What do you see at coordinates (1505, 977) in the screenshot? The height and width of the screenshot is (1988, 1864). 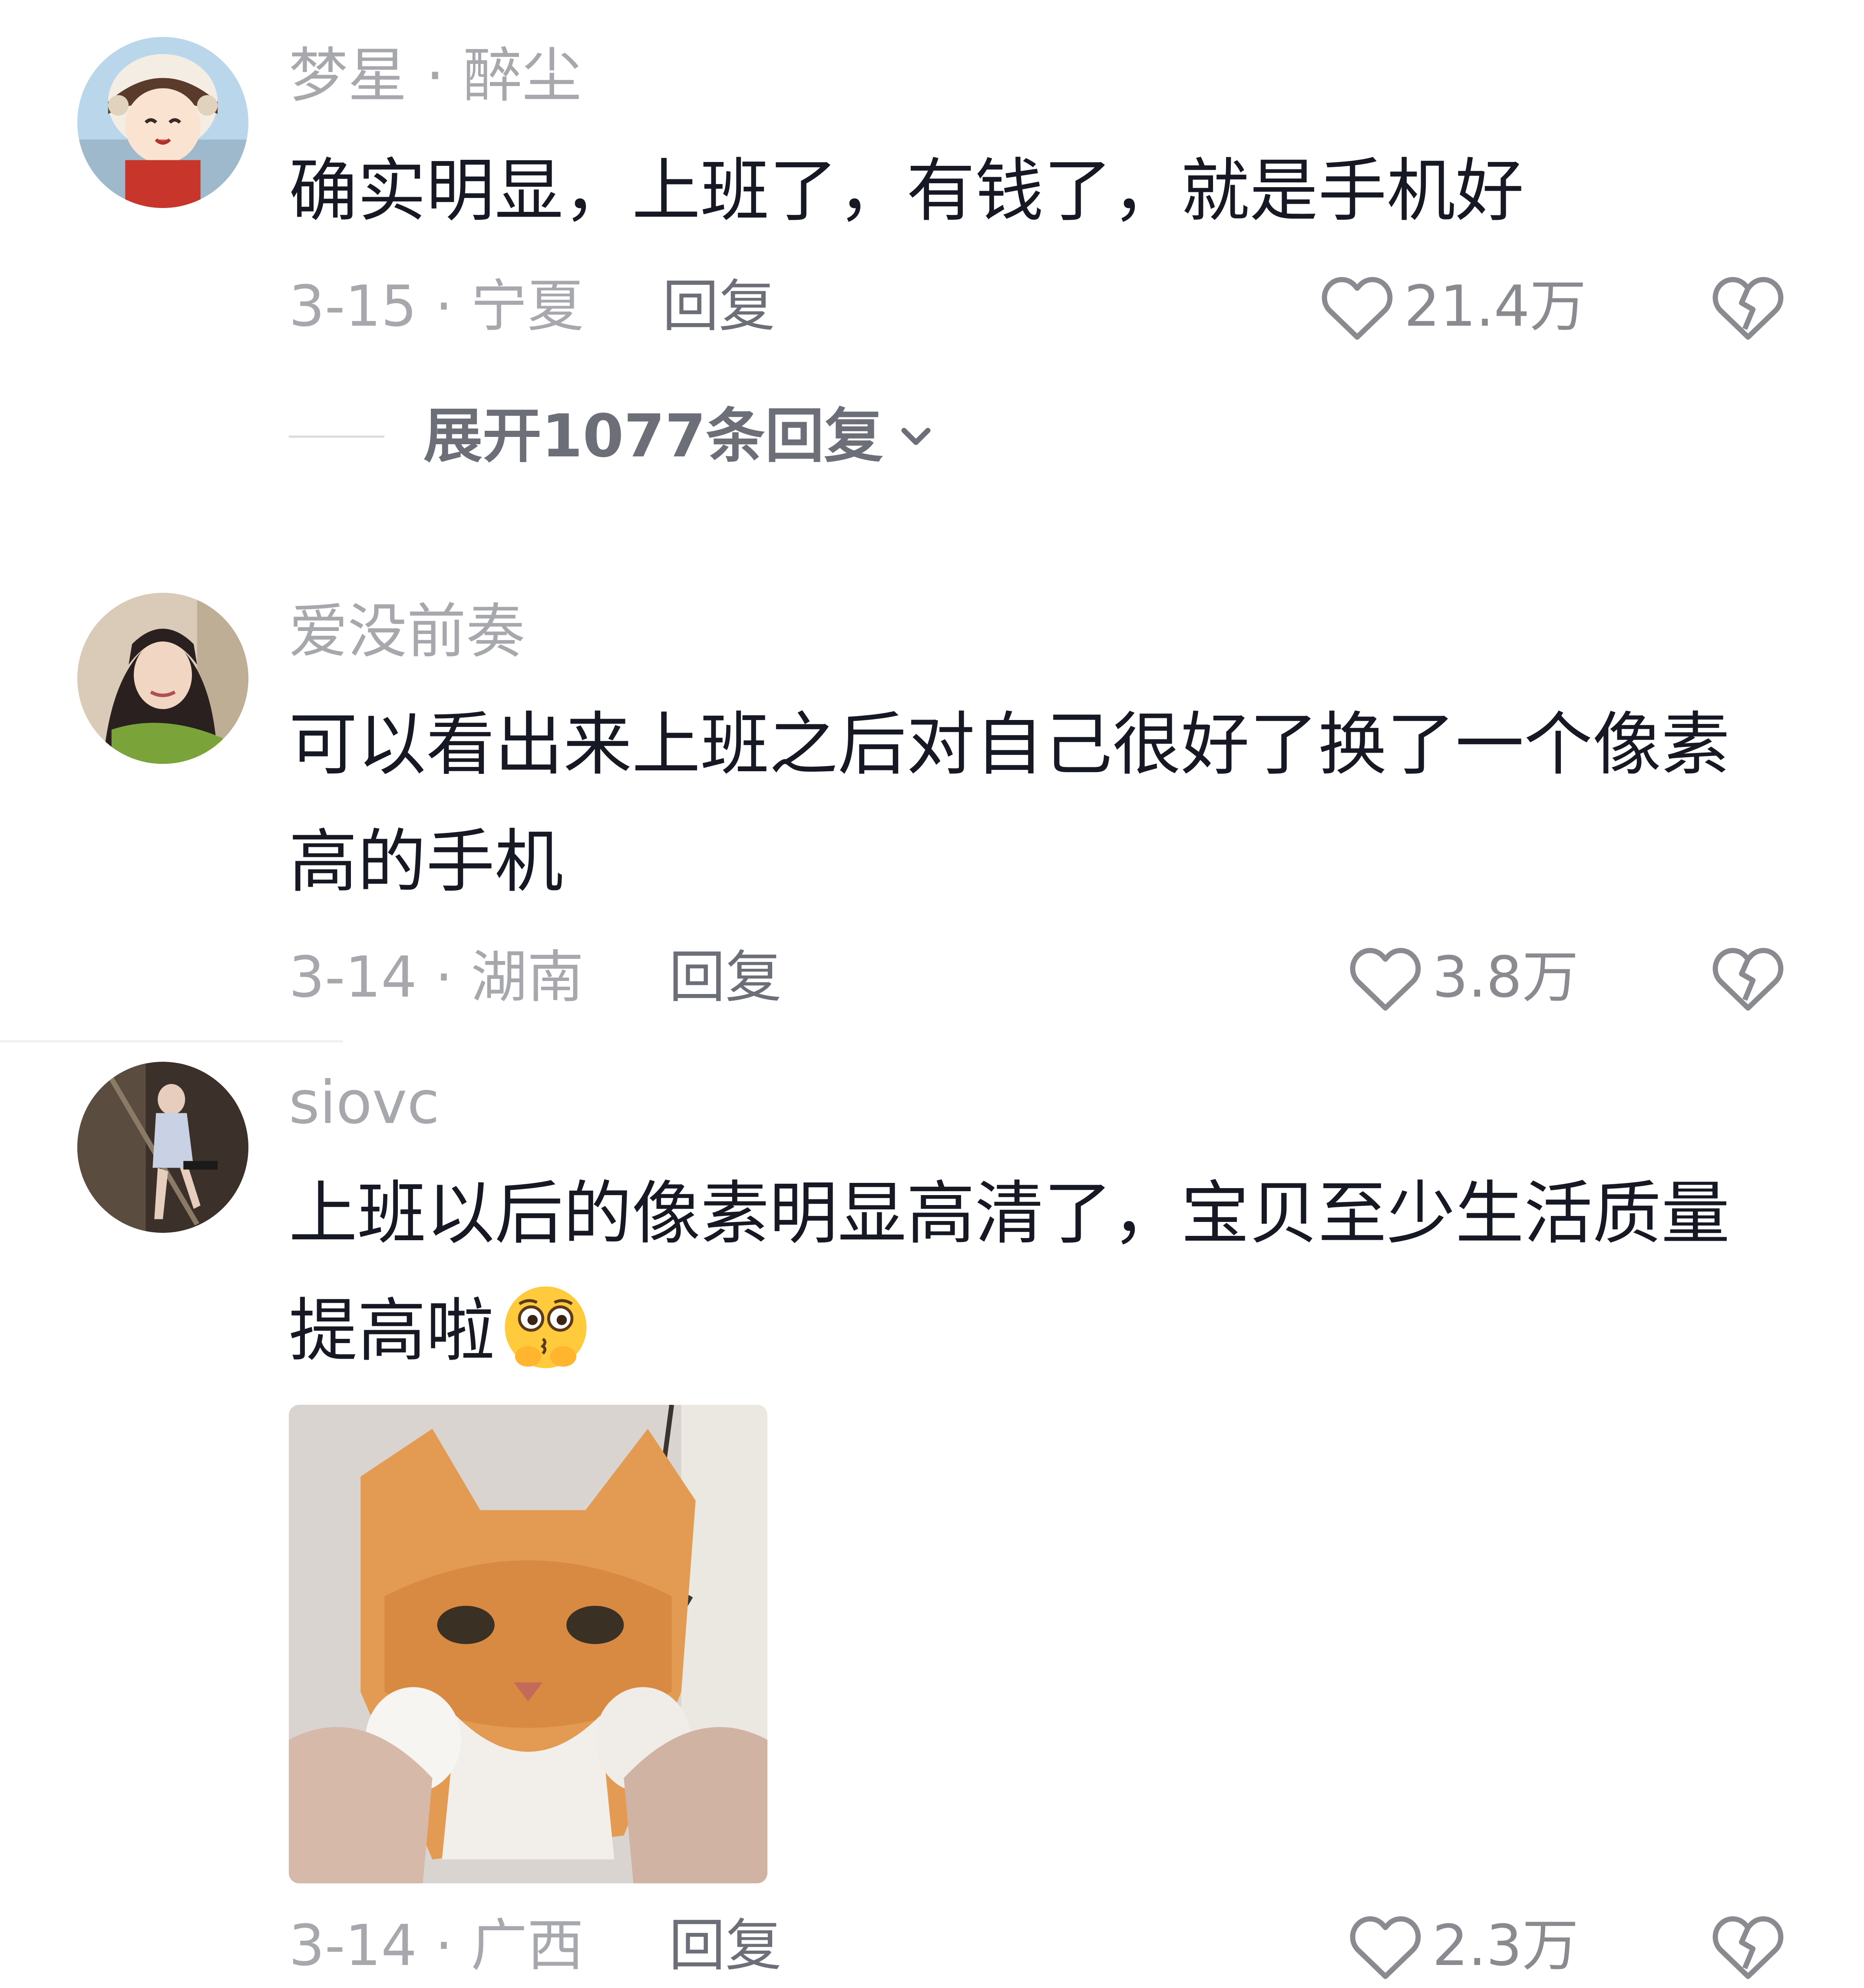 I see `like-count: 3.8万` at bounding box center [1505, 977].